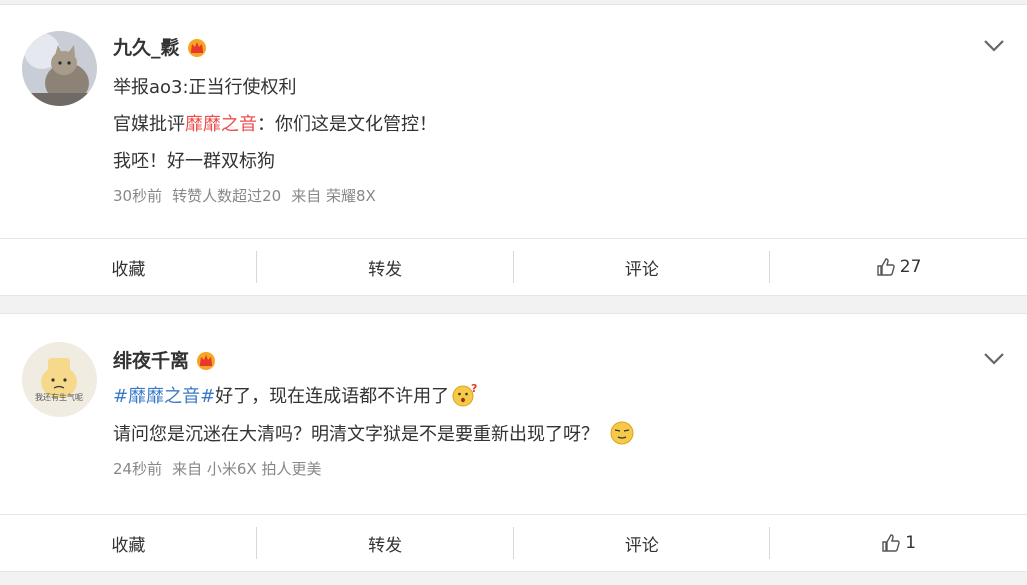  I want to click on post-text-line: 官媒批评 靡靡之音 ：你们这是文化管控！, so click(275, 123).